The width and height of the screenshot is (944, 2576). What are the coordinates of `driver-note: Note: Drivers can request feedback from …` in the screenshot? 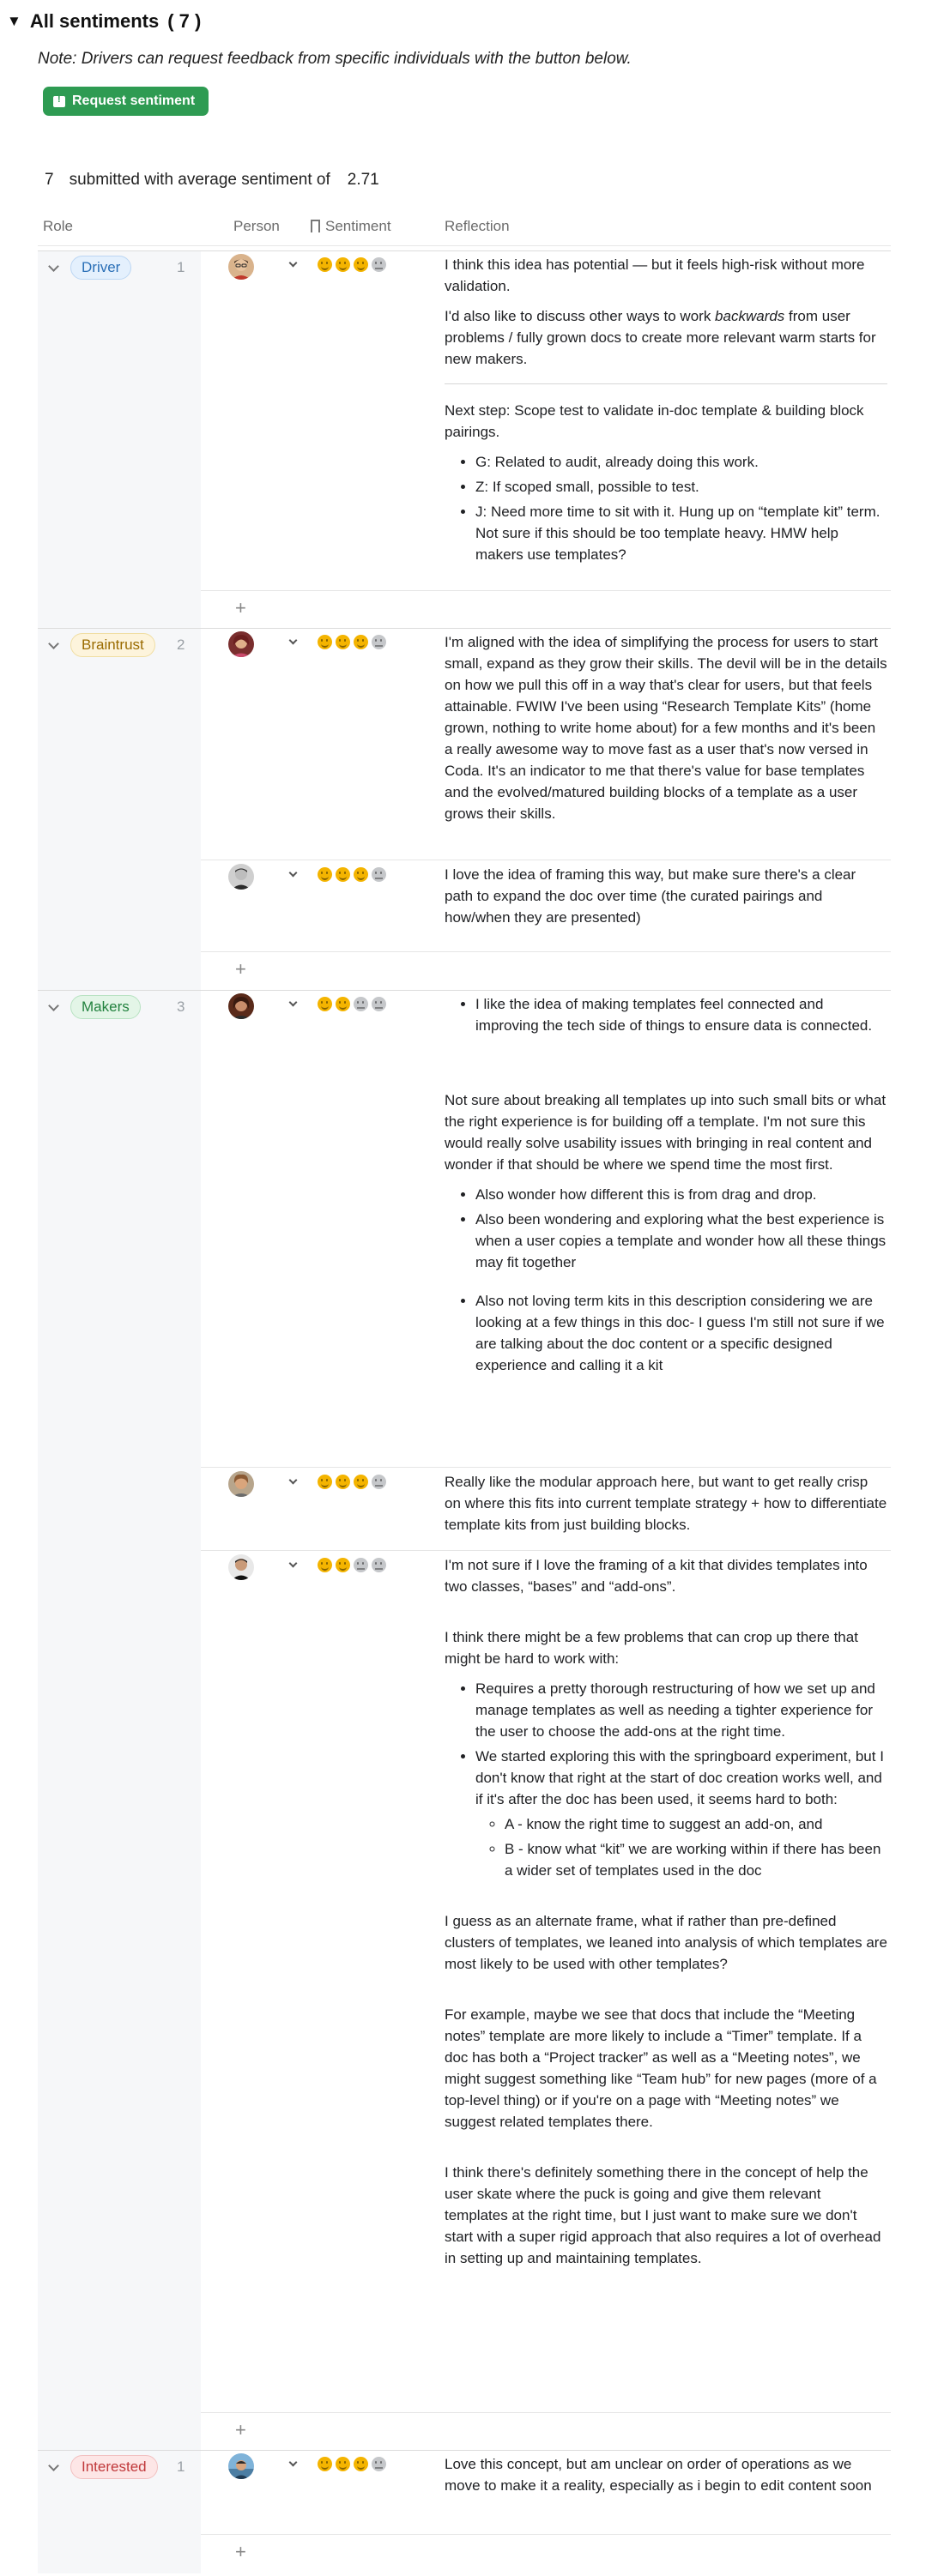 It's located at (335, 59).